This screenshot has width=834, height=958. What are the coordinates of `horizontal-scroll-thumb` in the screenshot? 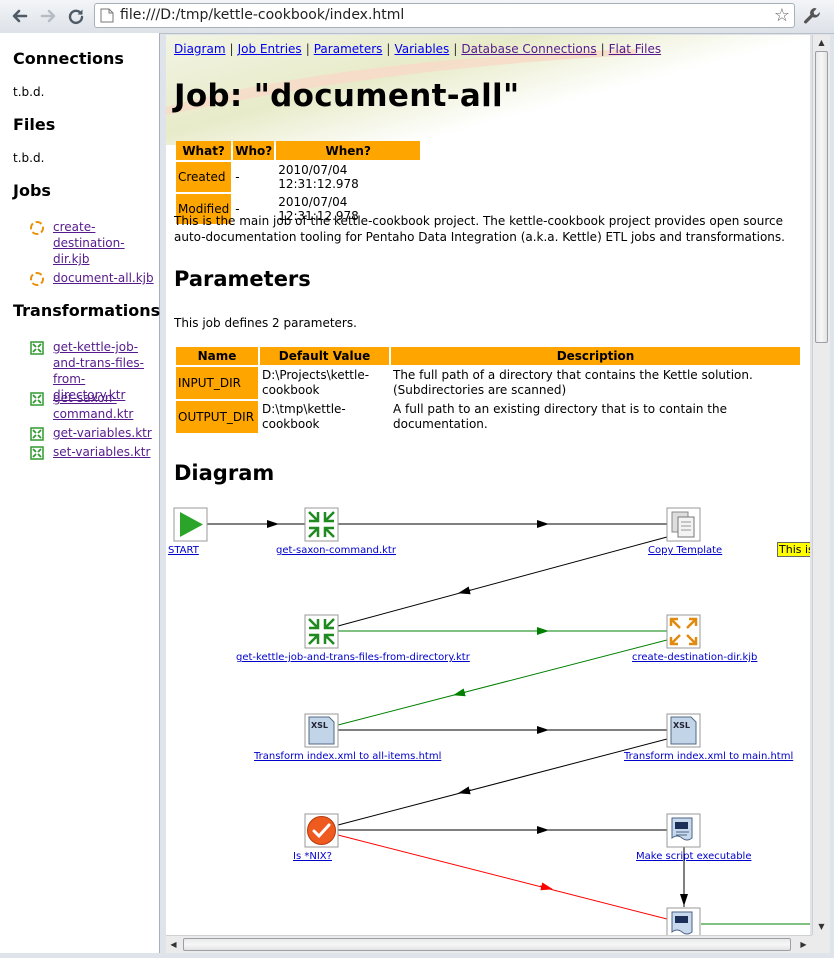 It's located at (487, 944).